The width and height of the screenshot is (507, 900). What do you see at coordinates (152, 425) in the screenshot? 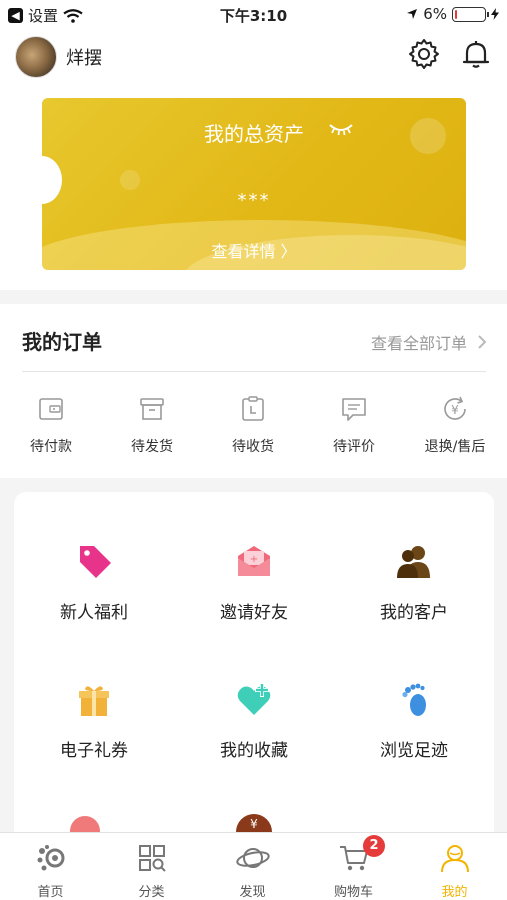
I see `order-pending-shipment: 待发货` at bounding box center [152, 425].